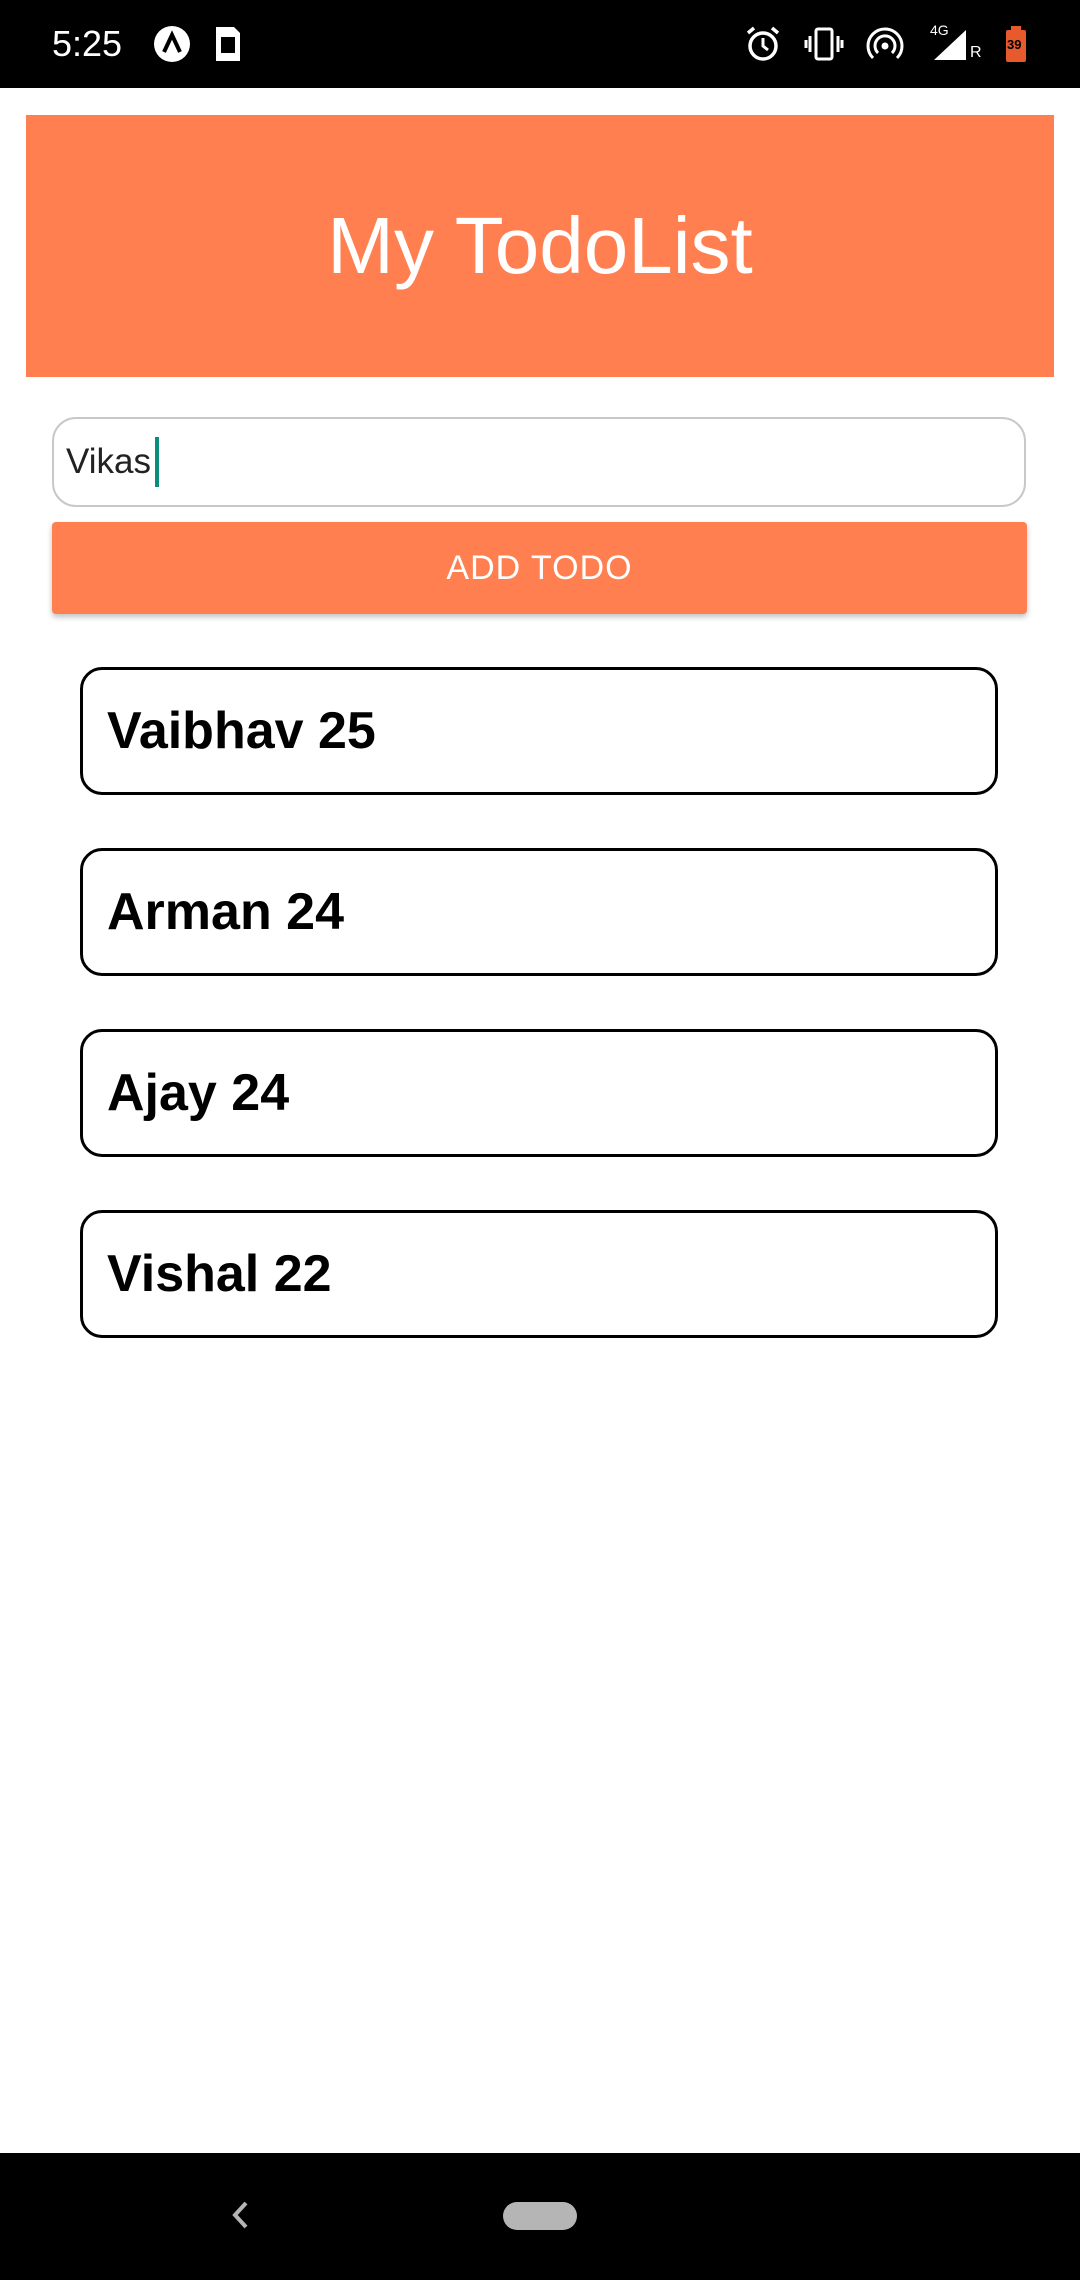  I want to click on header: My TodoList, so click(540, 246).